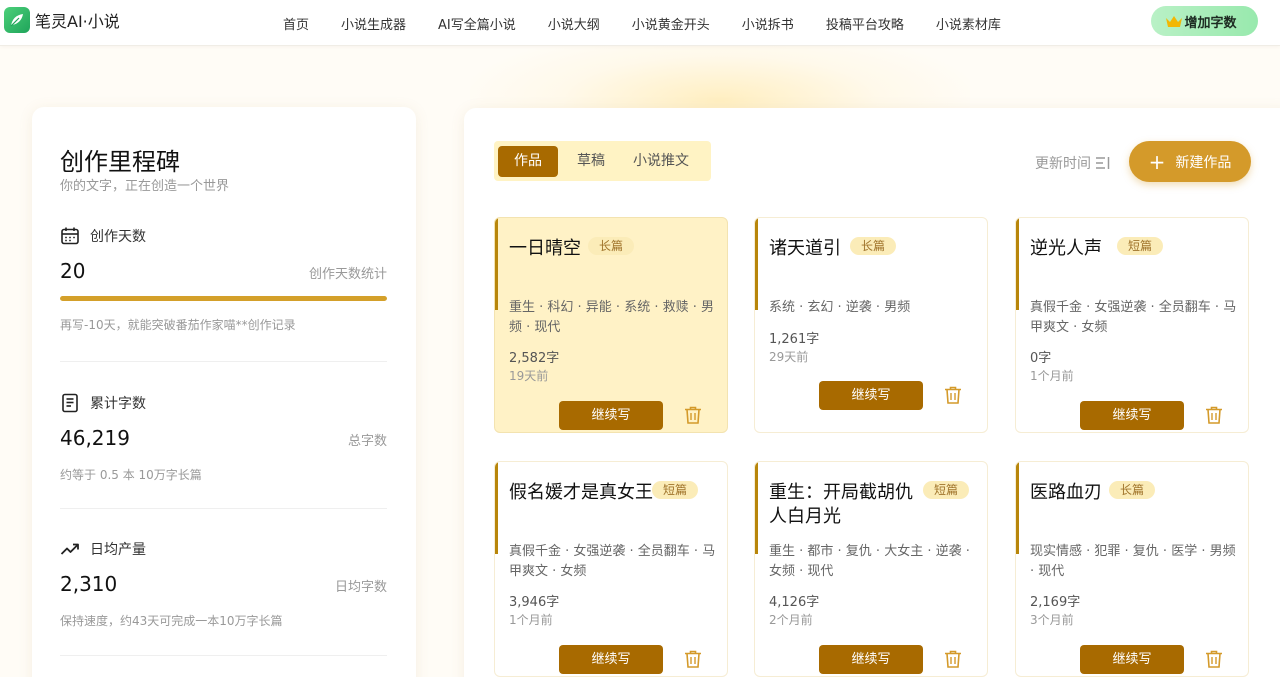 The width and height of the screenshot is (1280, 677). Describe the element at coordinates (534, 358) in the screenshot. I see `work-word-count: 2,582字` at that location.